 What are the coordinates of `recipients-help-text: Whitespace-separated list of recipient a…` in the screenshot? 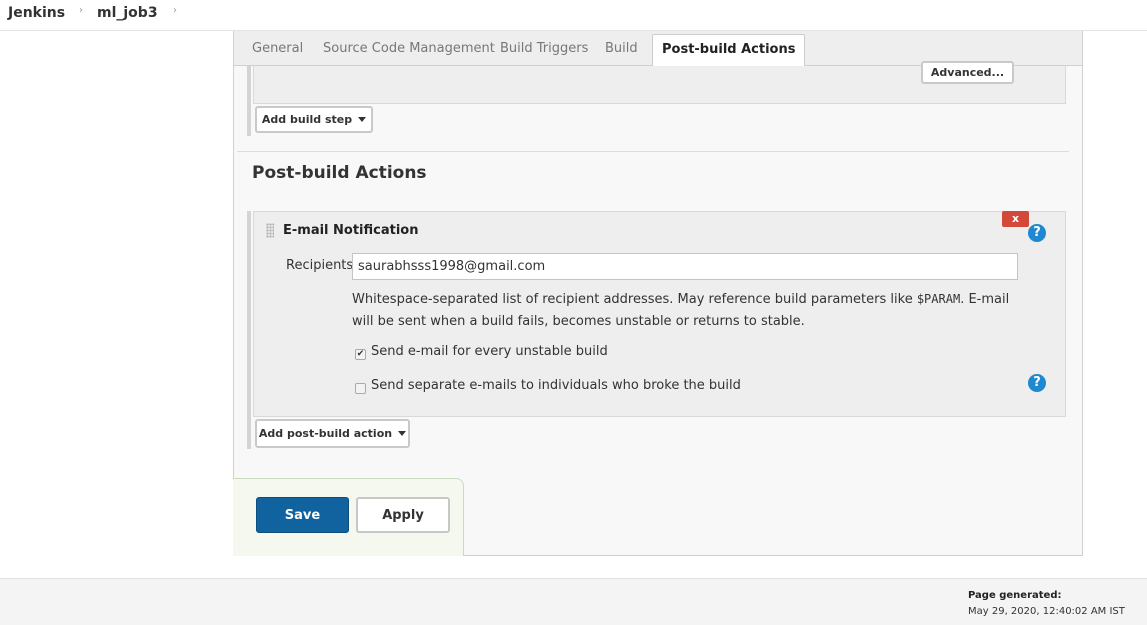 It's located at (692, 310).